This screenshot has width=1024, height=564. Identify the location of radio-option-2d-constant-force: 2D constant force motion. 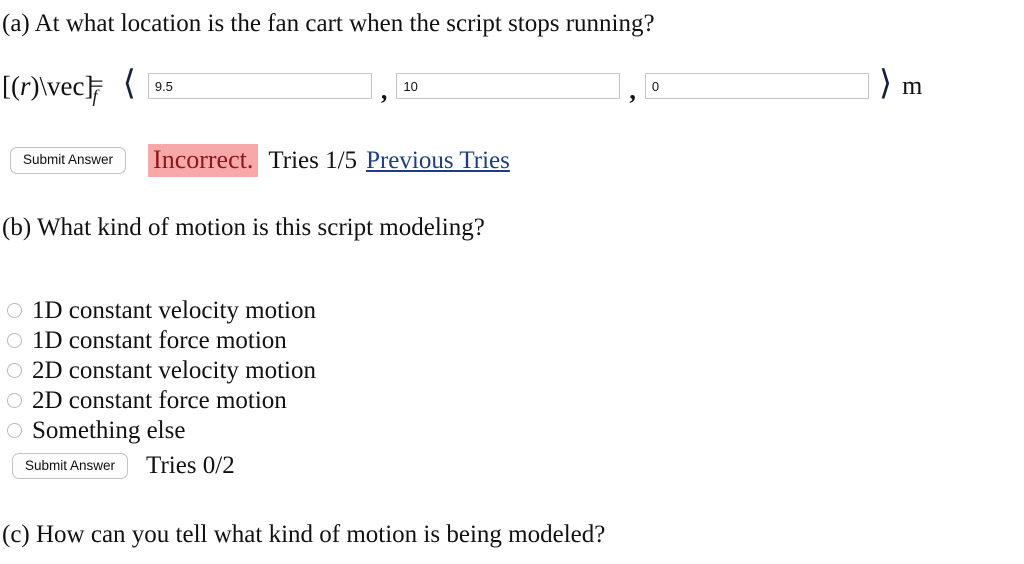
(158, 400).